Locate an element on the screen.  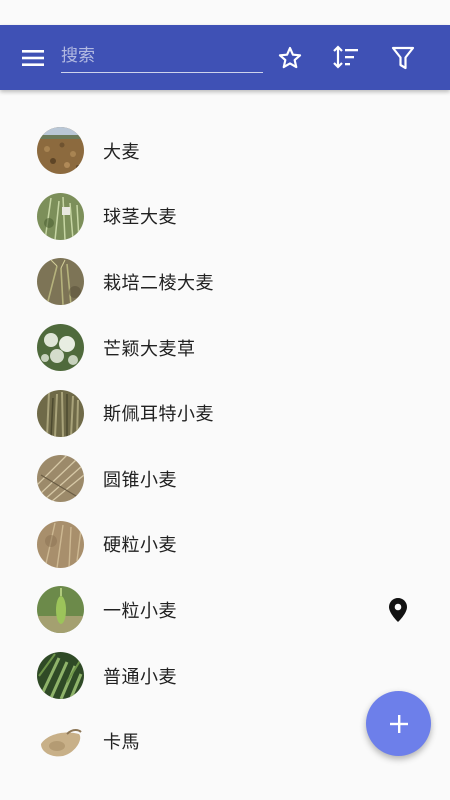
favorites-button is located at coordinates (290, 58).